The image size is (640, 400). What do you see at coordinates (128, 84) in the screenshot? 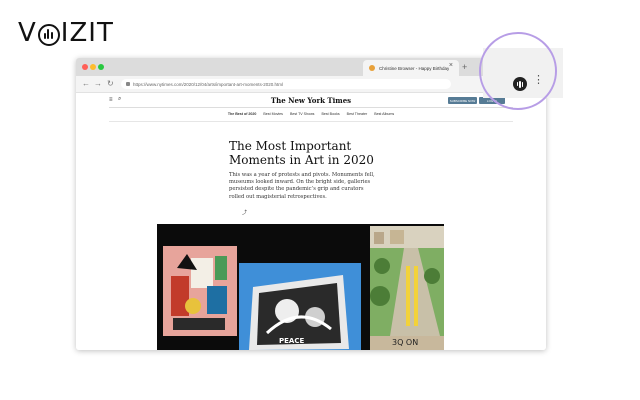
I see `lock-icon` at bounding box center [128, 84].